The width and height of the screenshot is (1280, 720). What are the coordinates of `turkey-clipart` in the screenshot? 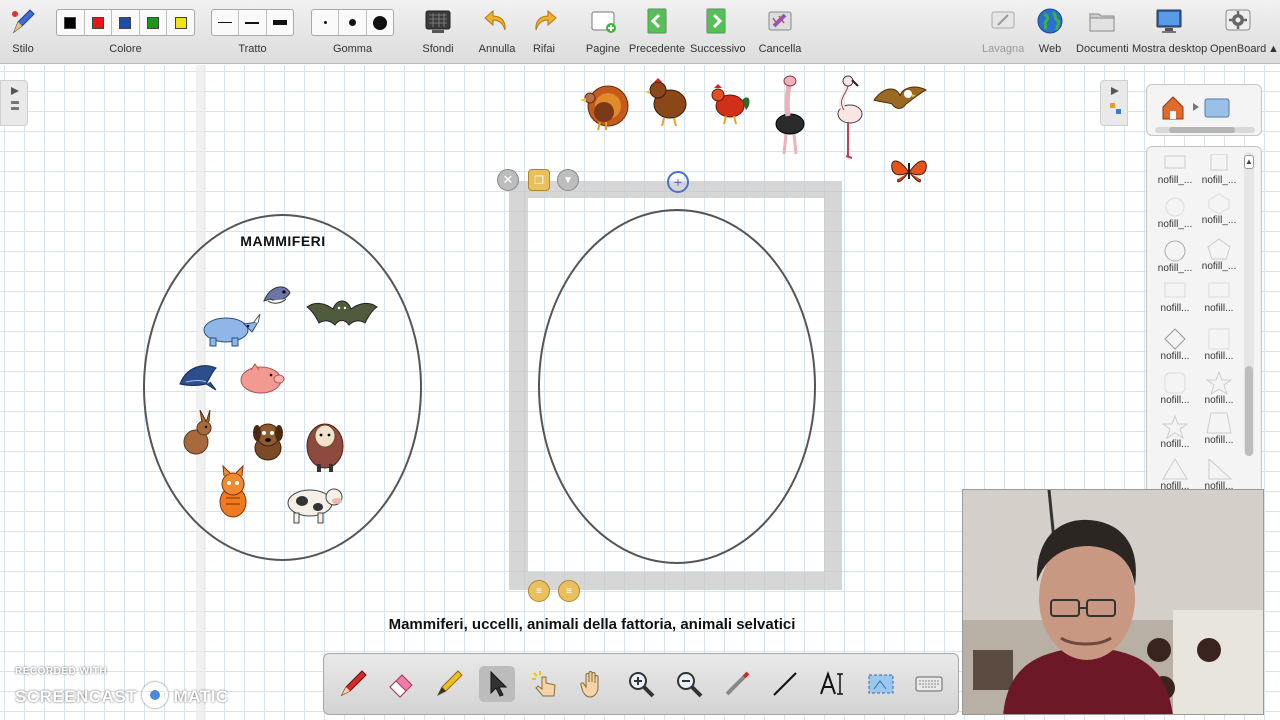 It's located at (603, 106).